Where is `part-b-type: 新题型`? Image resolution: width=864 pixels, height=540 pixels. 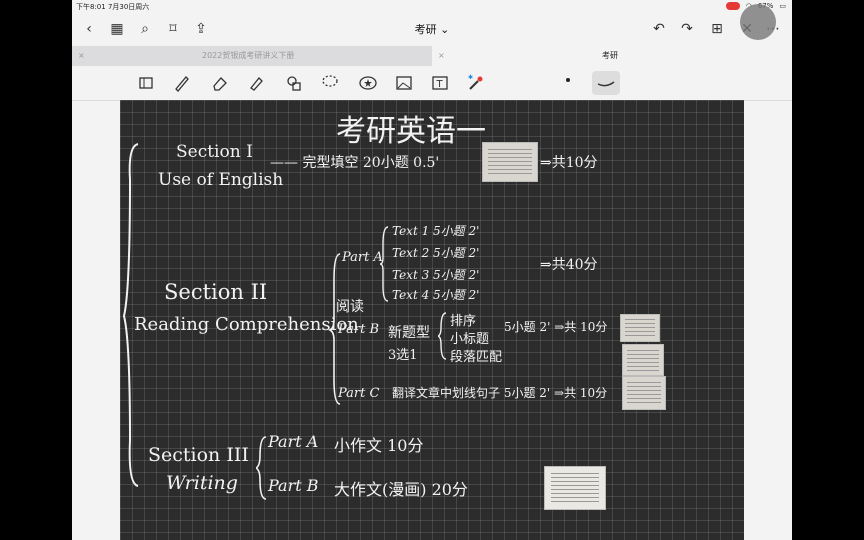
part-b-type: 新题型 is located at coordinates (409, 333).